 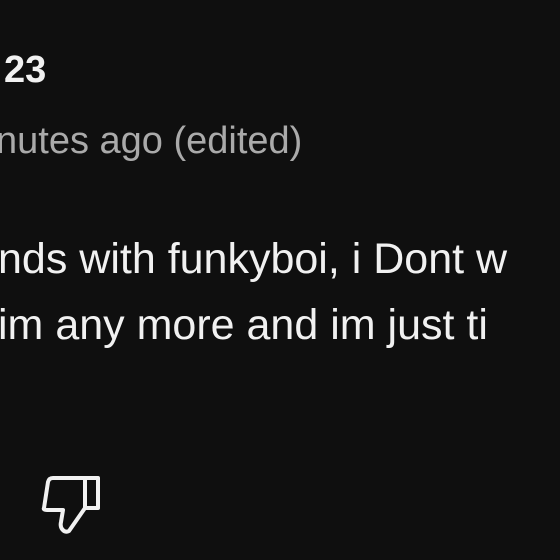 I want to click on comment-edited-label: (edited), so click(x=238, y=141).